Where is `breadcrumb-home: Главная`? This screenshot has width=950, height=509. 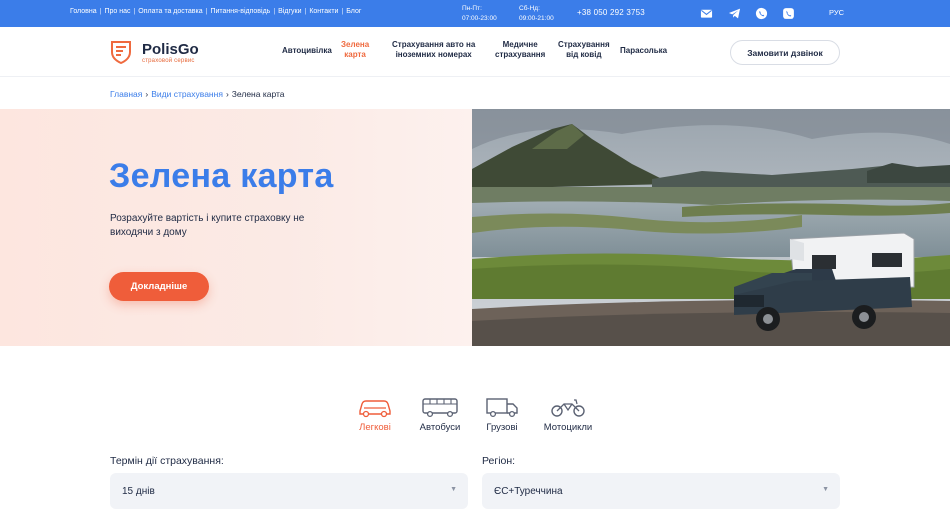 breadcrumb-home: Главная is located at coordinates (126, 94).